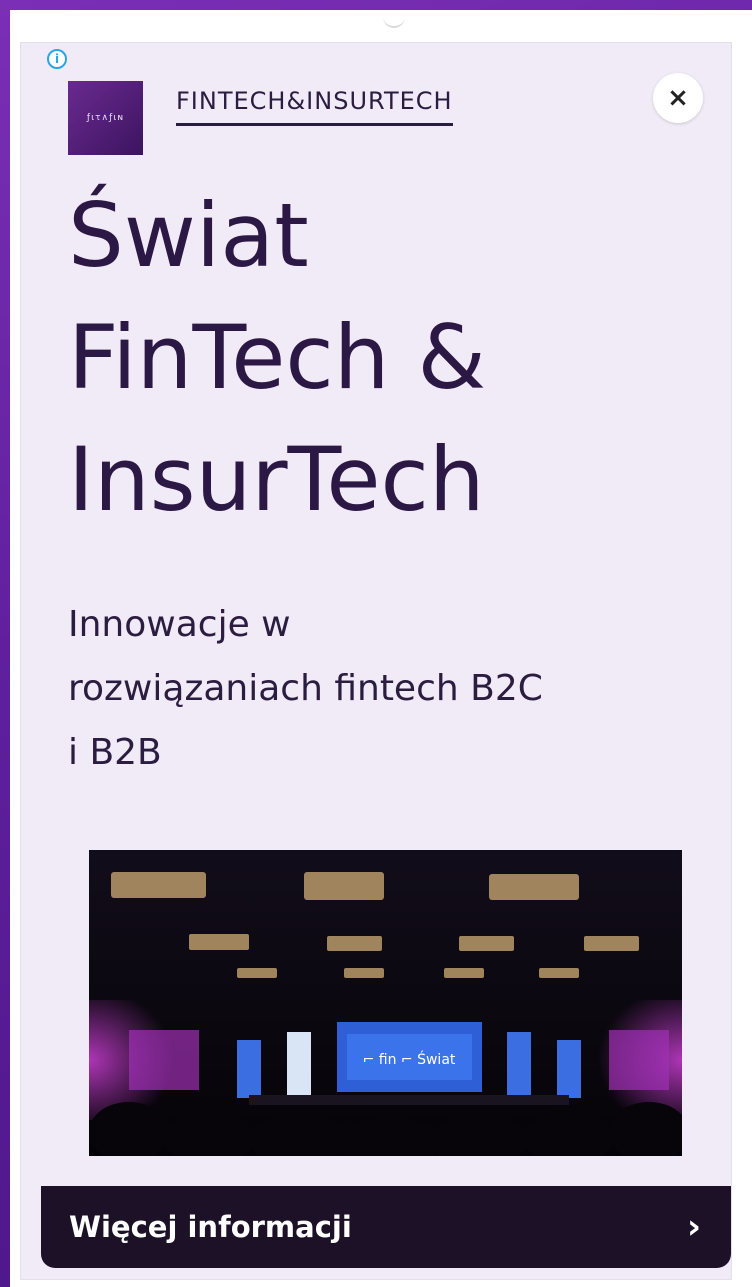  I want to click on close-button: ×, so click(678, 98).